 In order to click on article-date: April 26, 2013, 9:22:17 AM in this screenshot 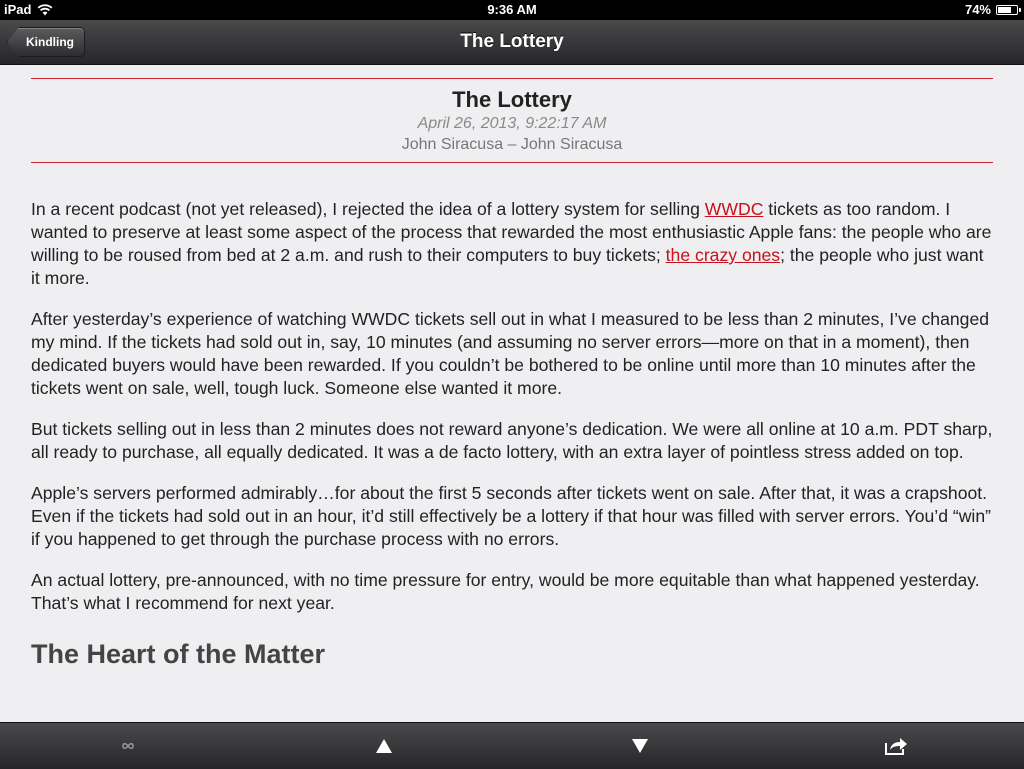, I will do `click(512, 123)`.